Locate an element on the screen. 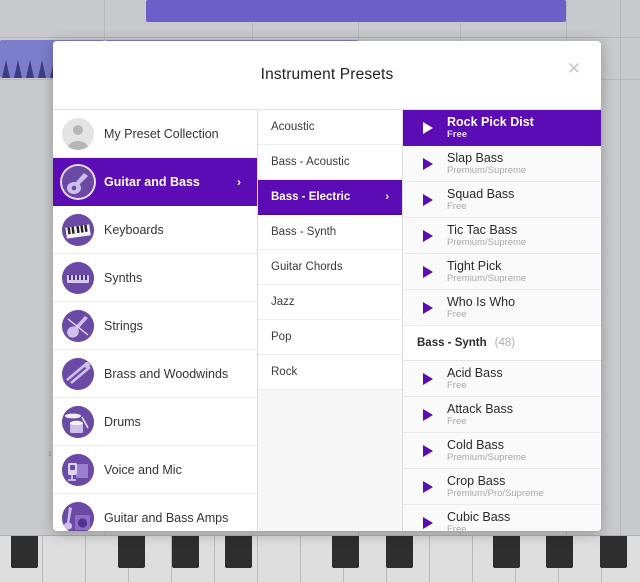 The width and height of the screenshot is (640, 582). preset-name: Squad Bass is located at coordinates (481, 193).